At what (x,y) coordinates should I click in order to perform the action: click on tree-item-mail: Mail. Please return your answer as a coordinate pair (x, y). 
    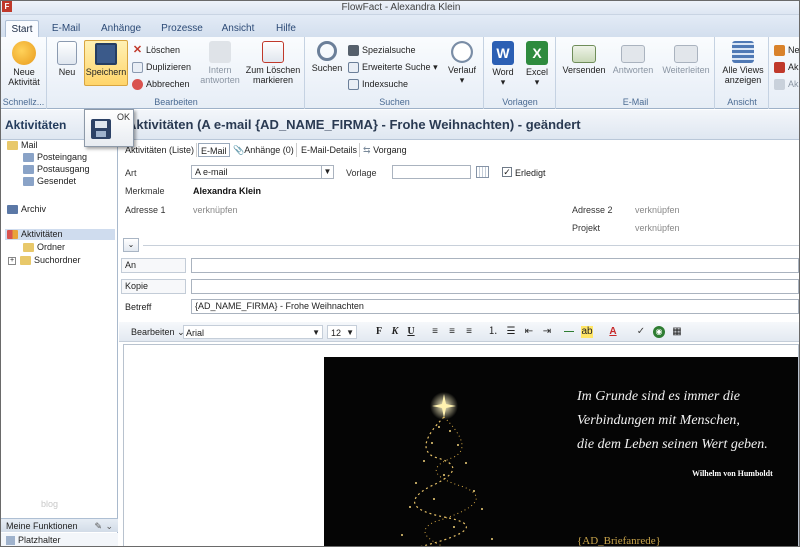
    Looking at the image, I should click on (22, 145).